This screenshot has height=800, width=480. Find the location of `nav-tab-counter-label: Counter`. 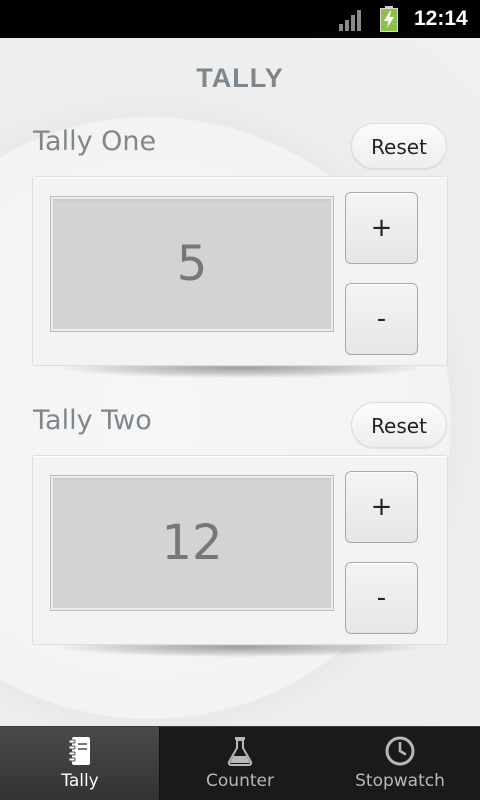

nav-tab-counter-label: Counter is located at coordinates (240, 781).